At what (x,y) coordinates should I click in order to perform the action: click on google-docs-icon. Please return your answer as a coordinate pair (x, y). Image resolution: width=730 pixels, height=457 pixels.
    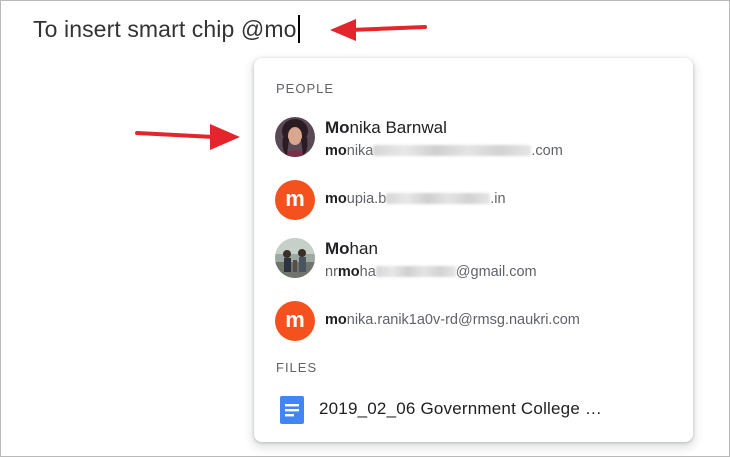
    Looking at the image, I should click on (292, 410).